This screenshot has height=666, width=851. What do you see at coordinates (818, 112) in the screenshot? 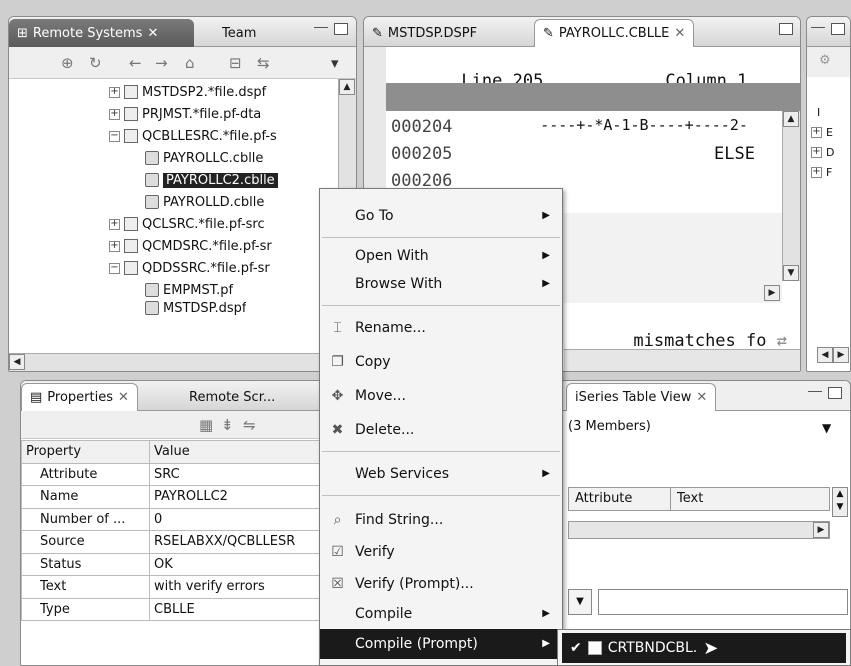
I see `outline-item: I` at bounding box center [818, 112].